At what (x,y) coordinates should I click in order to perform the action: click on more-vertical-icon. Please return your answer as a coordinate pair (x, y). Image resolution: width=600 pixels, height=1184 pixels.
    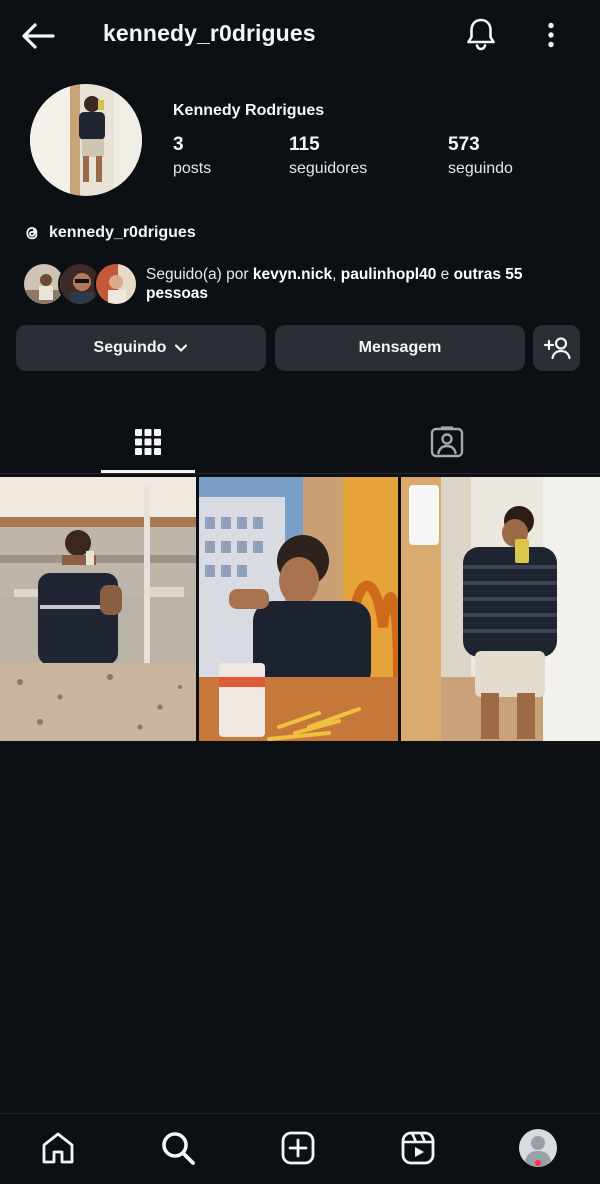
    Looking at the image, I should click on (551, 35).